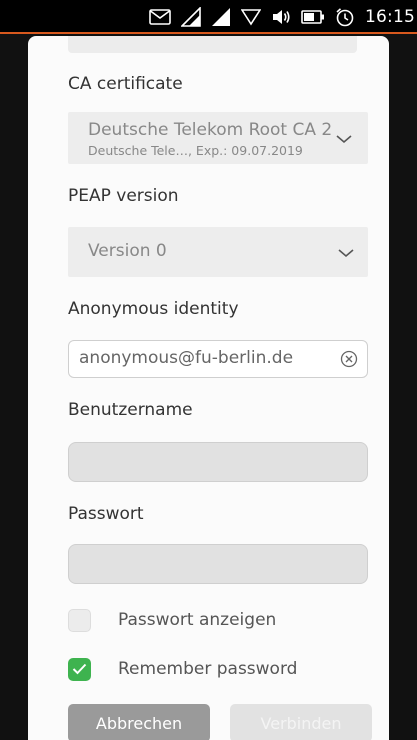 The width and height of the screenshot is (417, 740). I want to click on anonymous-identity-value: anonymous@fu-berlin.de, so click(186, 358).